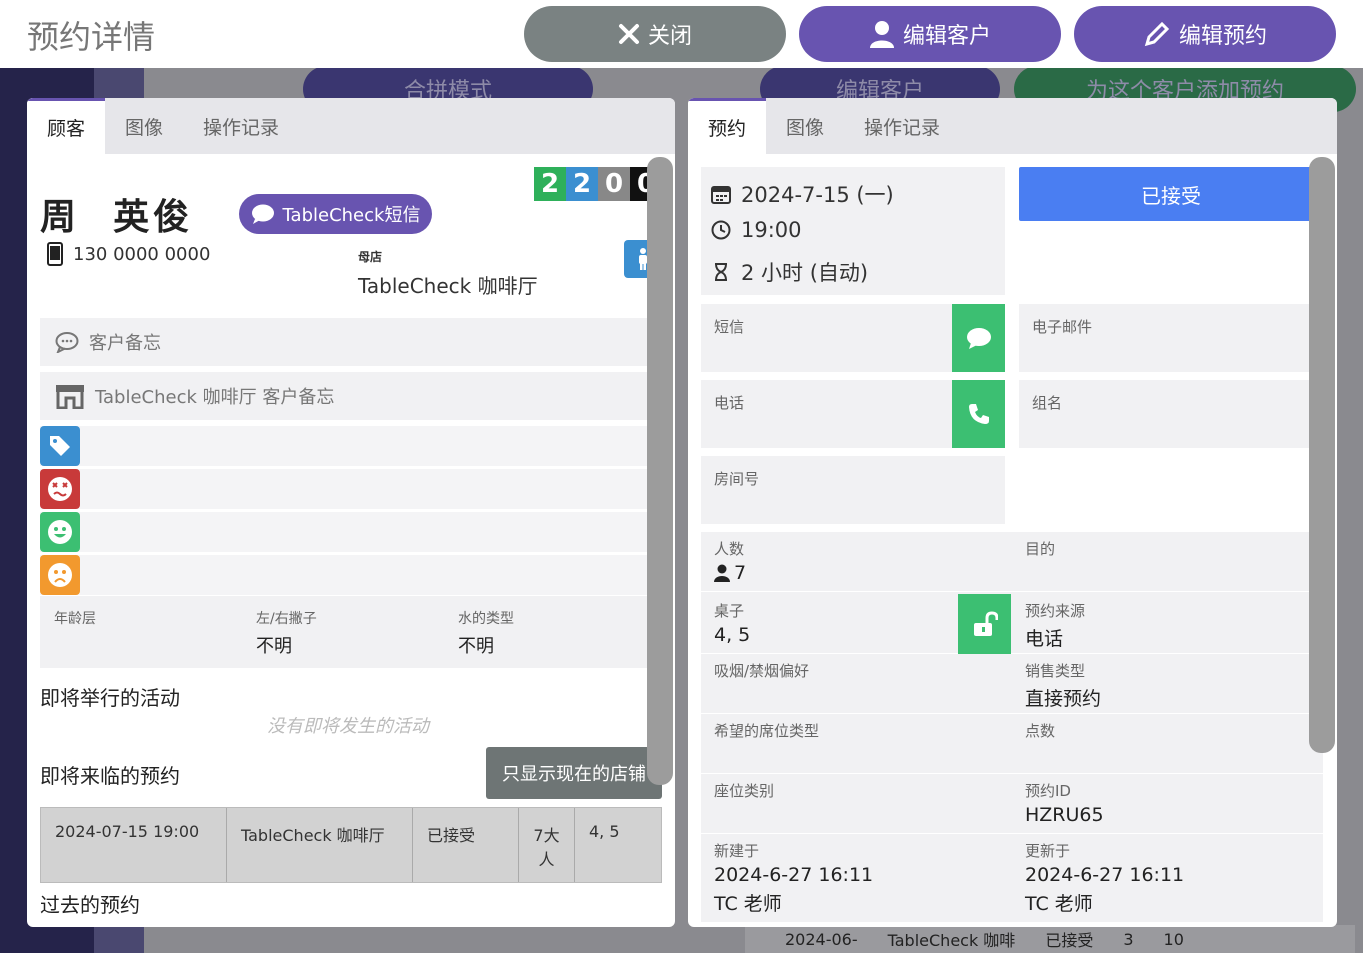 This screenshot has height=953, width=1363. I want to click on pencil-icon, so click(1157, 34).